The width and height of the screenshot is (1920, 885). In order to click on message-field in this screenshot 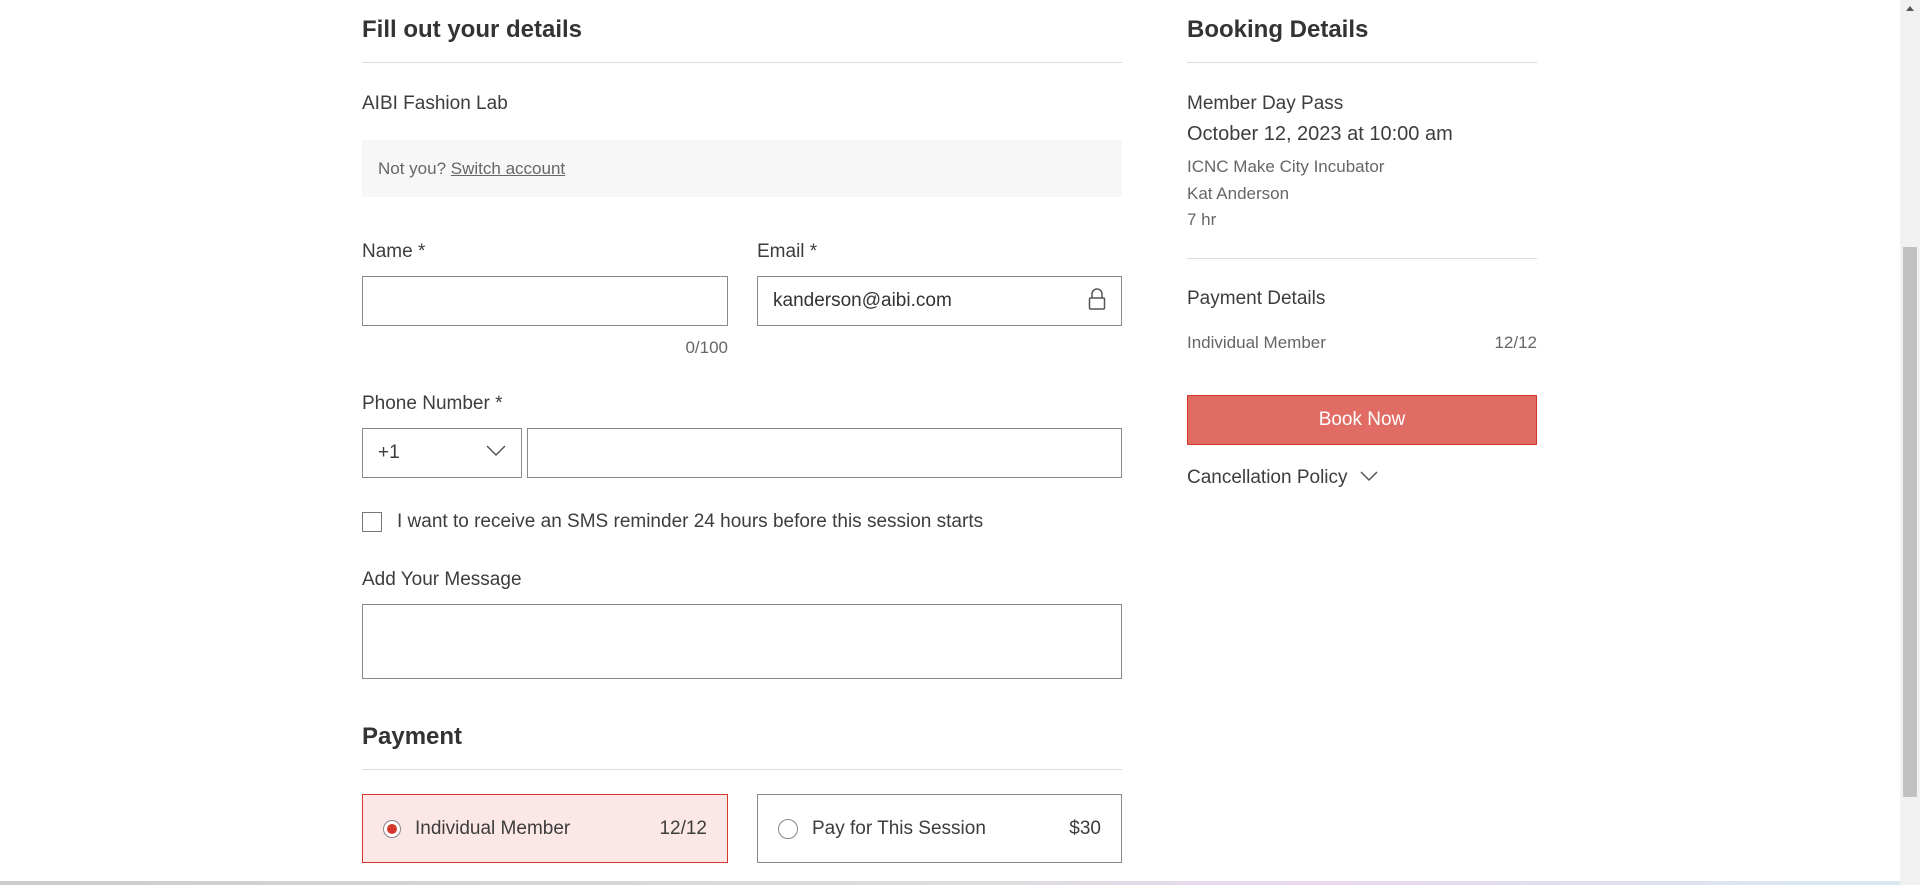, I will do `click(742, 641)`.